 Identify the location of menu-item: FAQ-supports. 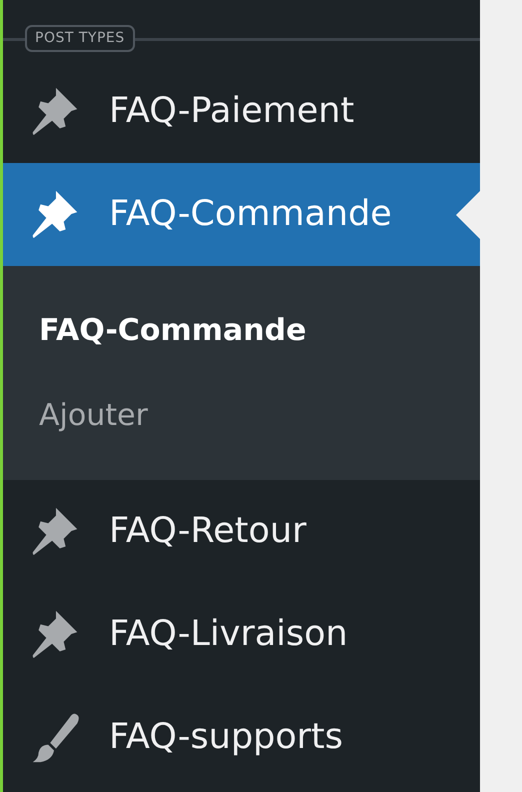
(241, 737).